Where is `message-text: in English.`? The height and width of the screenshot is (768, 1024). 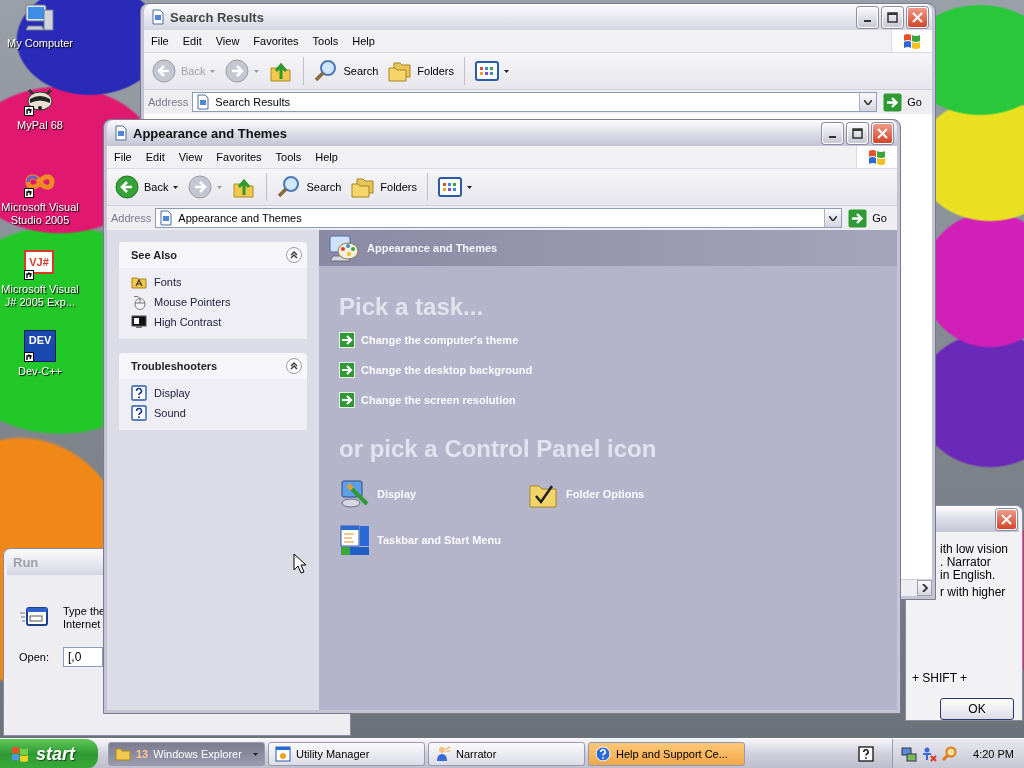
message-text: in English. is located at coordinates (968, 575).